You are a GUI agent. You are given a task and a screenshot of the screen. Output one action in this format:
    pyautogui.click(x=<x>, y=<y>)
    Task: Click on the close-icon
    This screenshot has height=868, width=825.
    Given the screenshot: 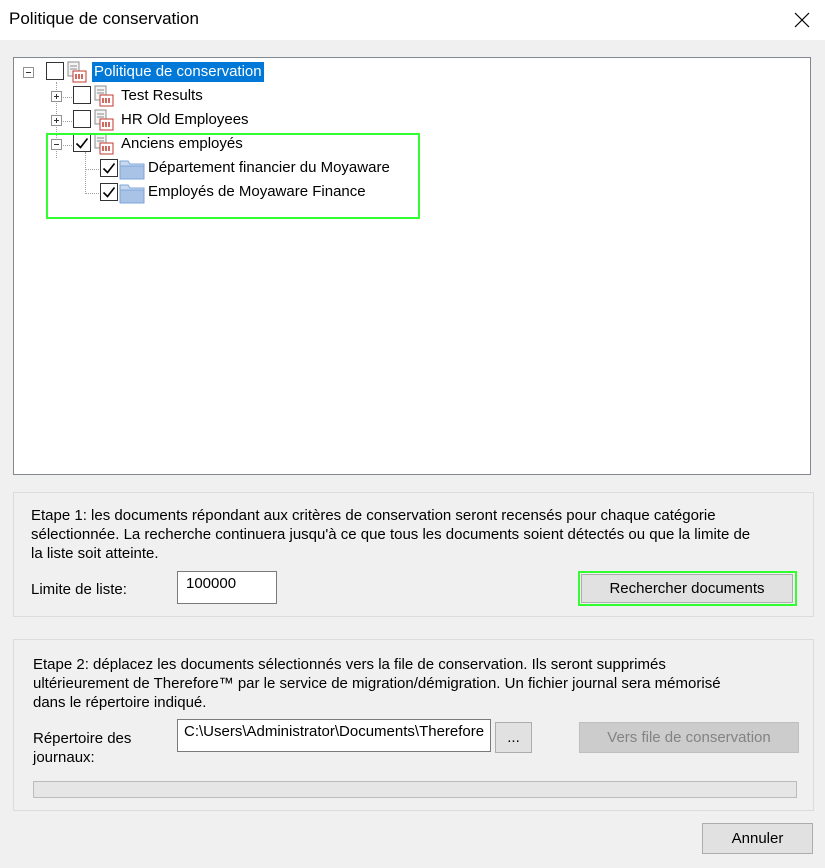 What is the action you would take?
    pyautogui.click(x=802, y=20)
    